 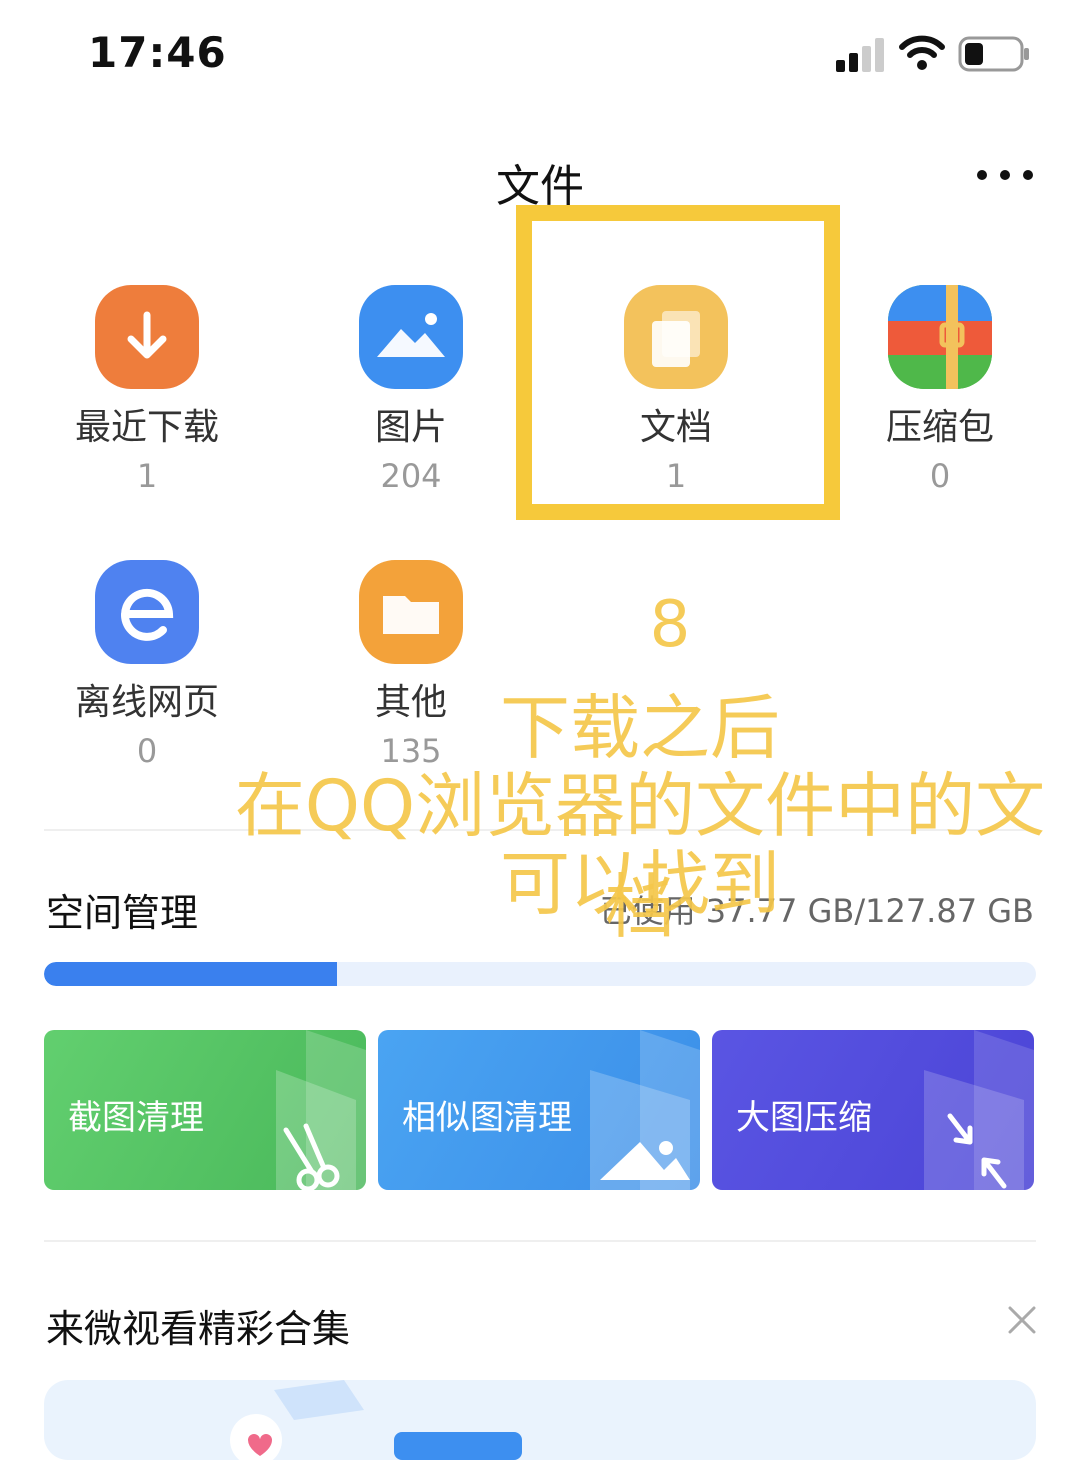 What do you see at coordinates (860, 55) in the screenshot?
I see `cell-signal-icon` at bounding box center [860, 55].